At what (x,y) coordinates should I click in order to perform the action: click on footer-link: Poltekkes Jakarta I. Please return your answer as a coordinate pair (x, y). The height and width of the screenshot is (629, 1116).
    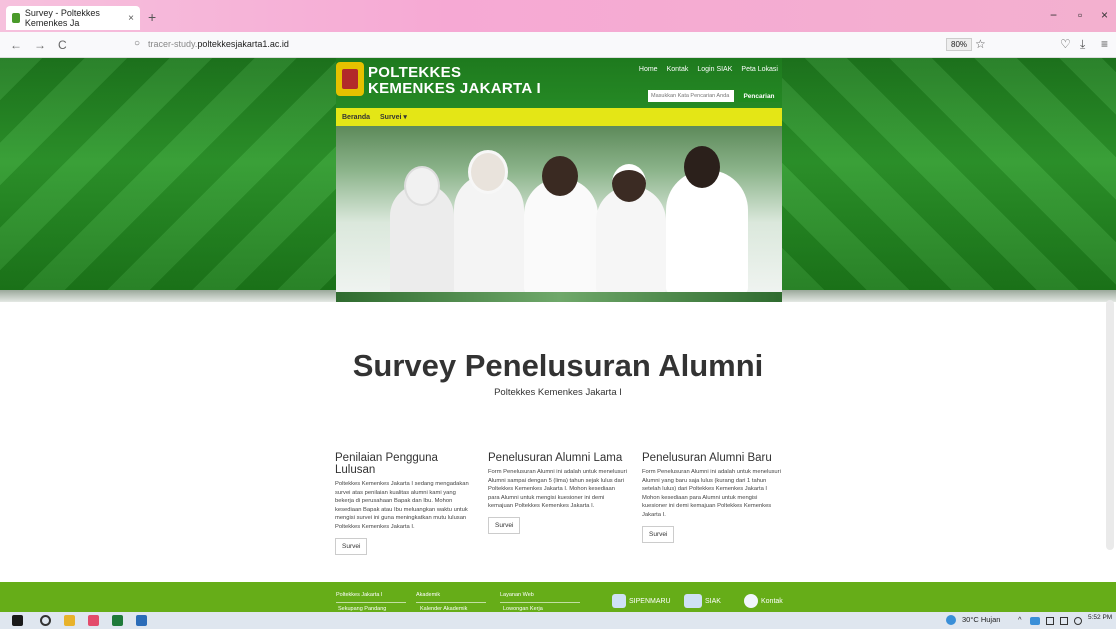
    Looking at the image, I should click on (359, 595).